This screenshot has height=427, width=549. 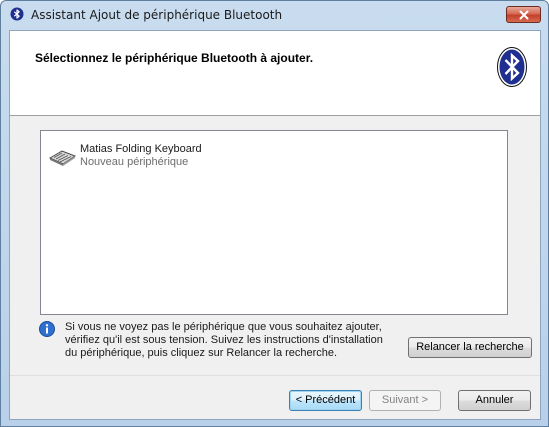 What do you see at coordinates (512, 67) in the screenshot?
I see `bluetooth-logo` at bounding box center [512, 67].